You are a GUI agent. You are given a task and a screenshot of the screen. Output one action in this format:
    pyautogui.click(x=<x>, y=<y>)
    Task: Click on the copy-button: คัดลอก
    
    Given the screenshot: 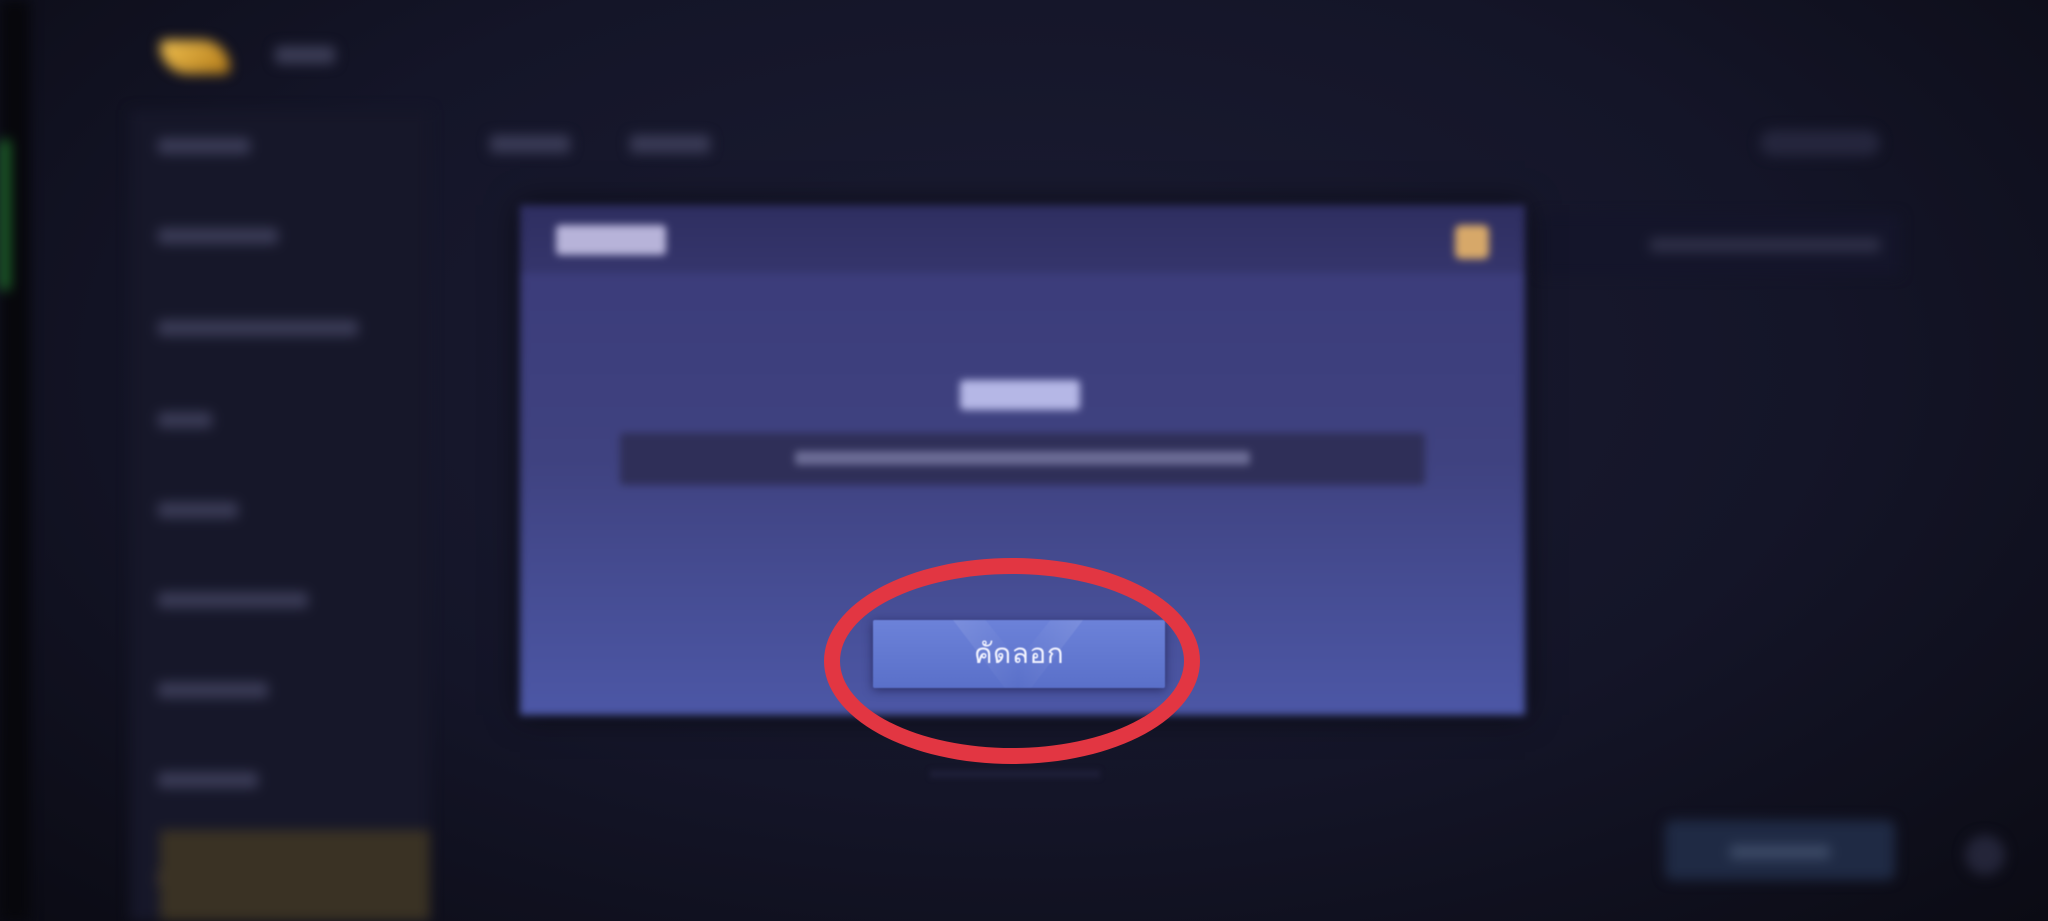 What is the action you would take?
    pyautogui.click(x=1019, y=654)
    